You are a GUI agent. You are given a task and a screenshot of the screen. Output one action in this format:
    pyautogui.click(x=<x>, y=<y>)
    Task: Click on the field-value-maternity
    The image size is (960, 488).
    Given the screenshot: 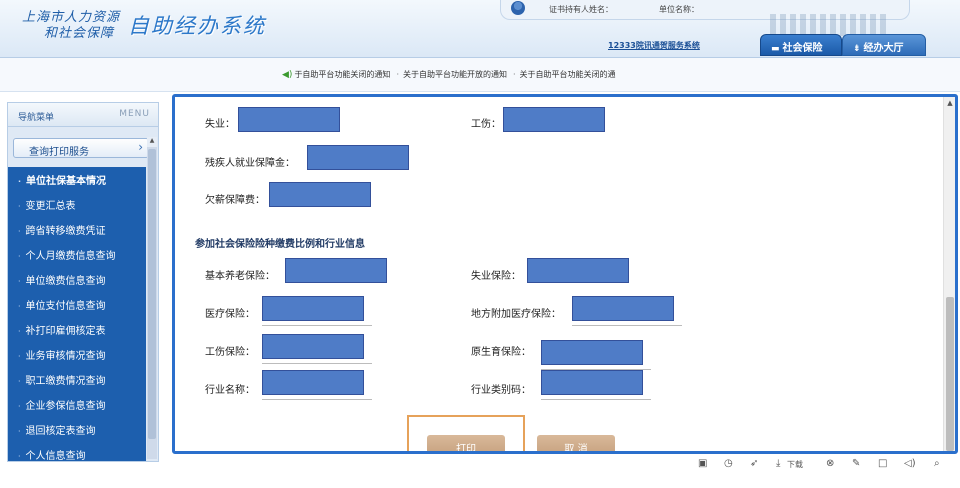 What is the action you would take?
    pyautogui.click(x=592, y=352)
    